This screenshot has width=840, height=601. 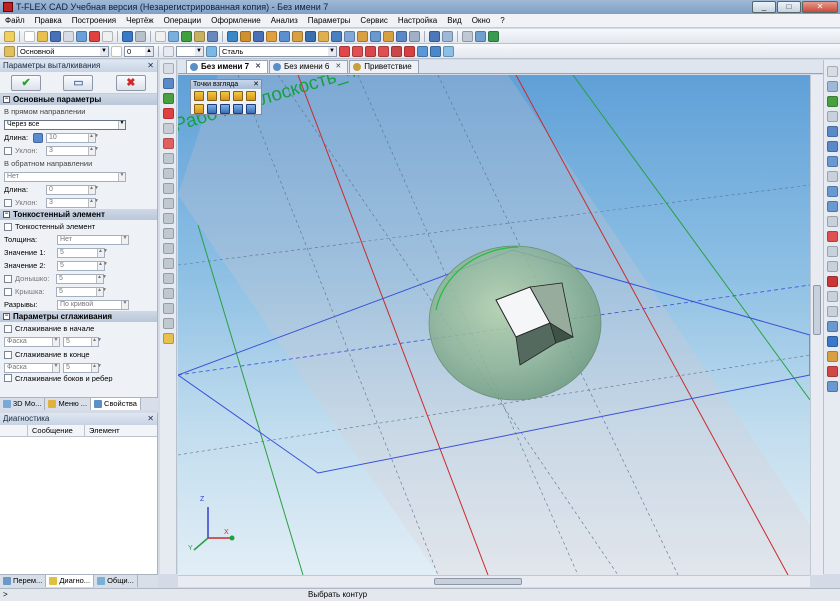 What do you see at coordinates (832, 371) in the screenshot?
I see `paint-icon` at bounding box center [832, 371].